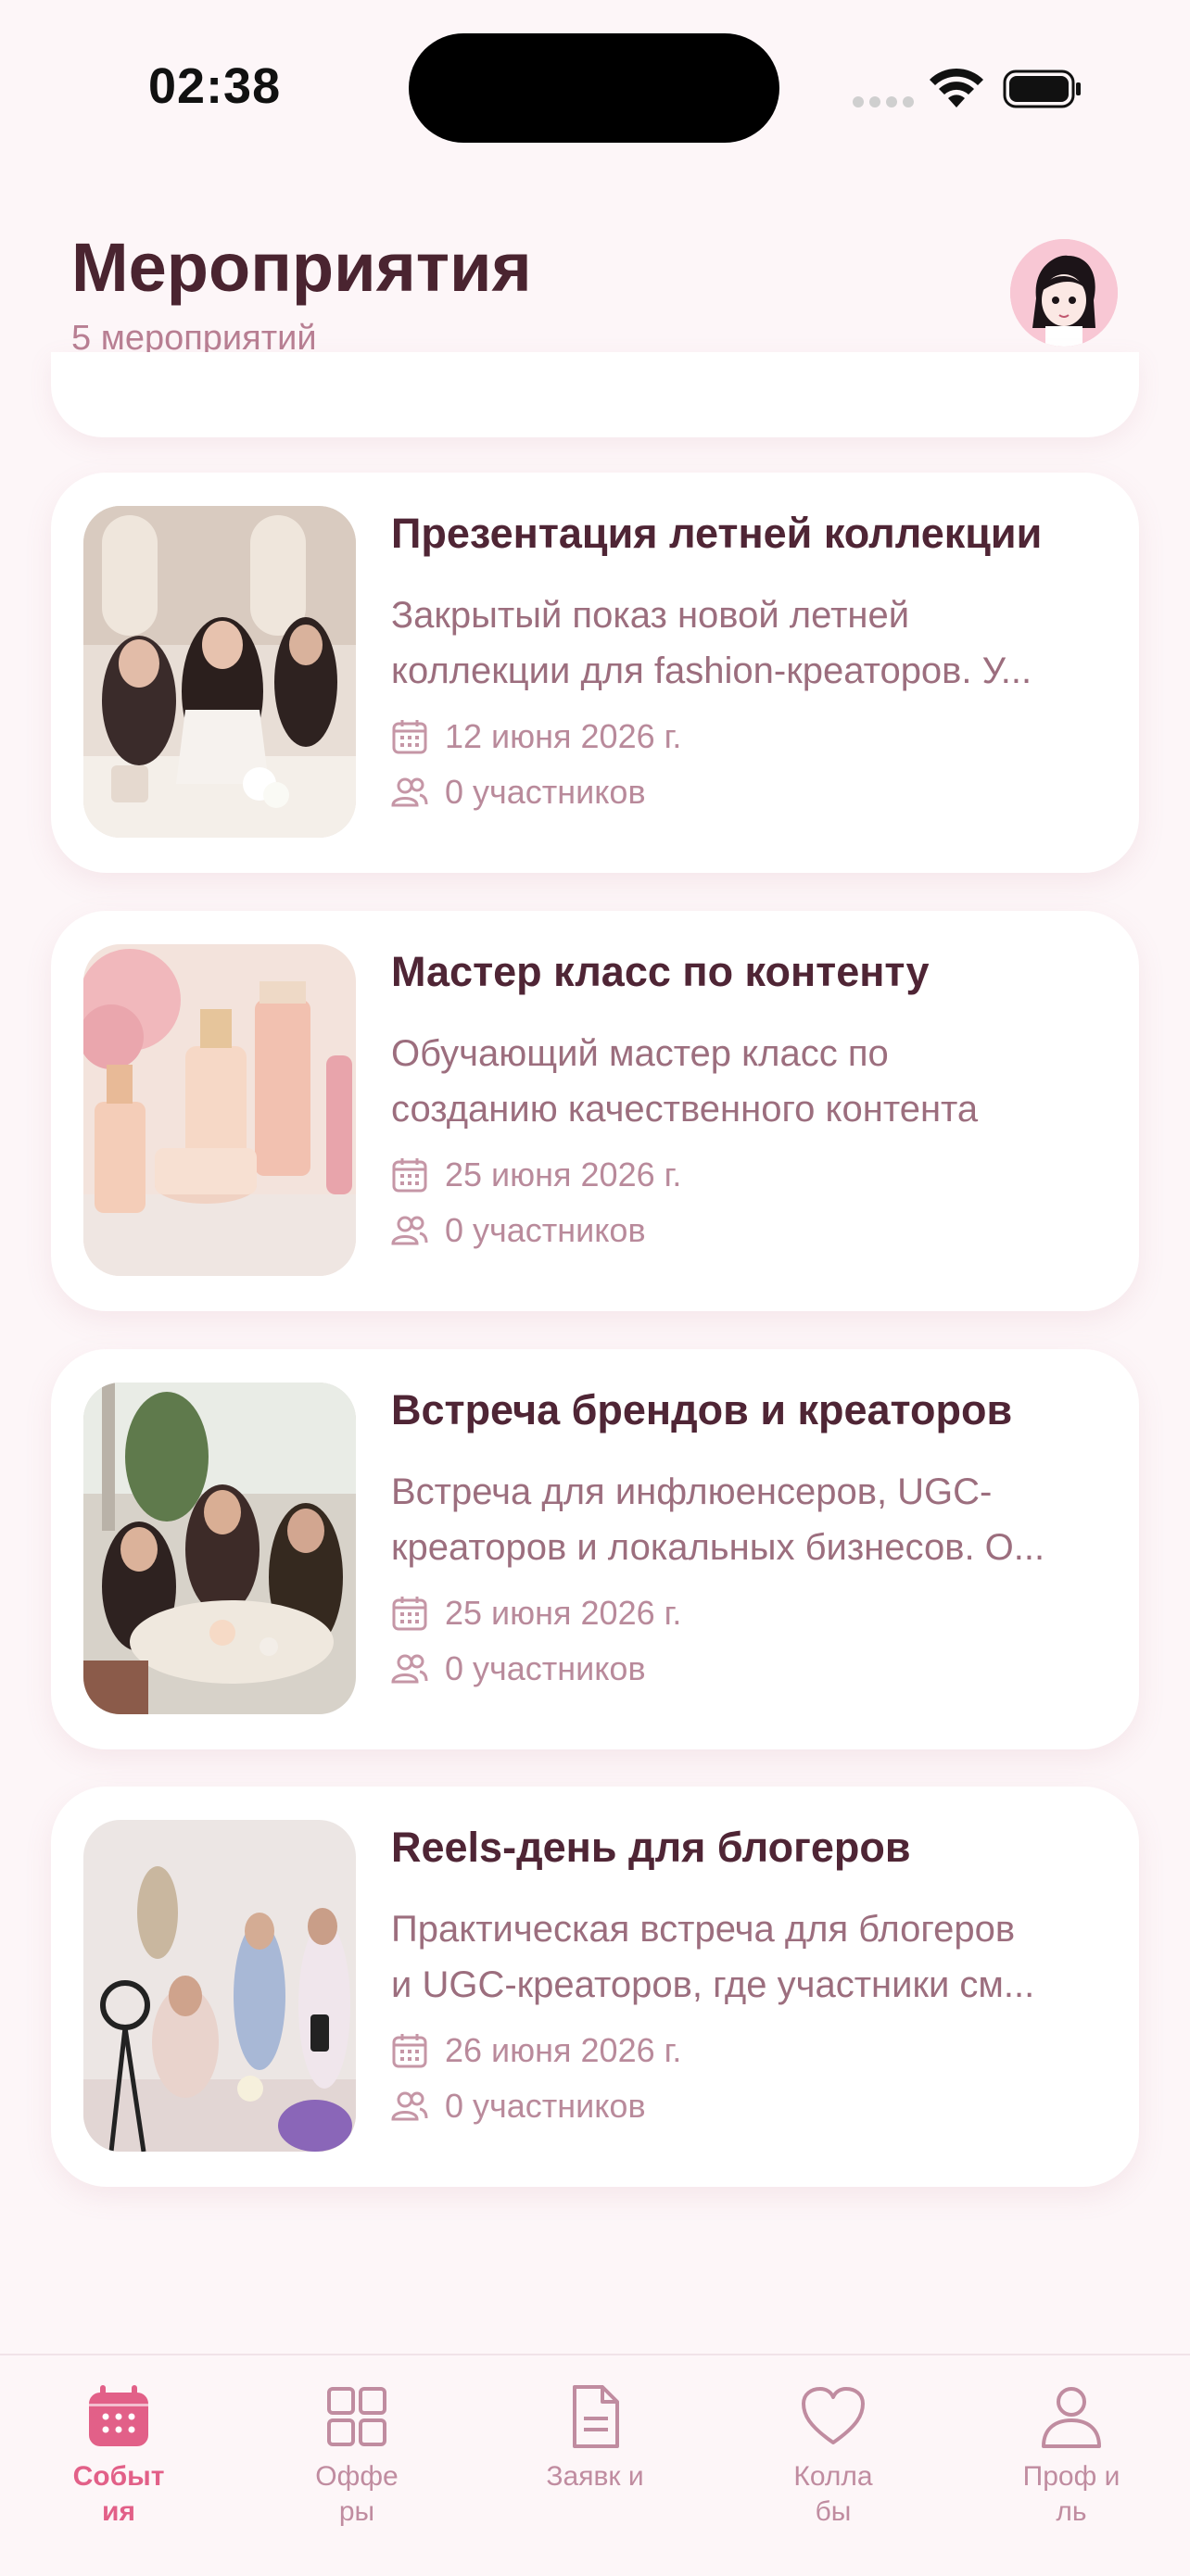  What do you see at coordinates (595, 2476) in the screenshot?
I see `tab-label: Заявк и` at bounding box center [595, 2476].